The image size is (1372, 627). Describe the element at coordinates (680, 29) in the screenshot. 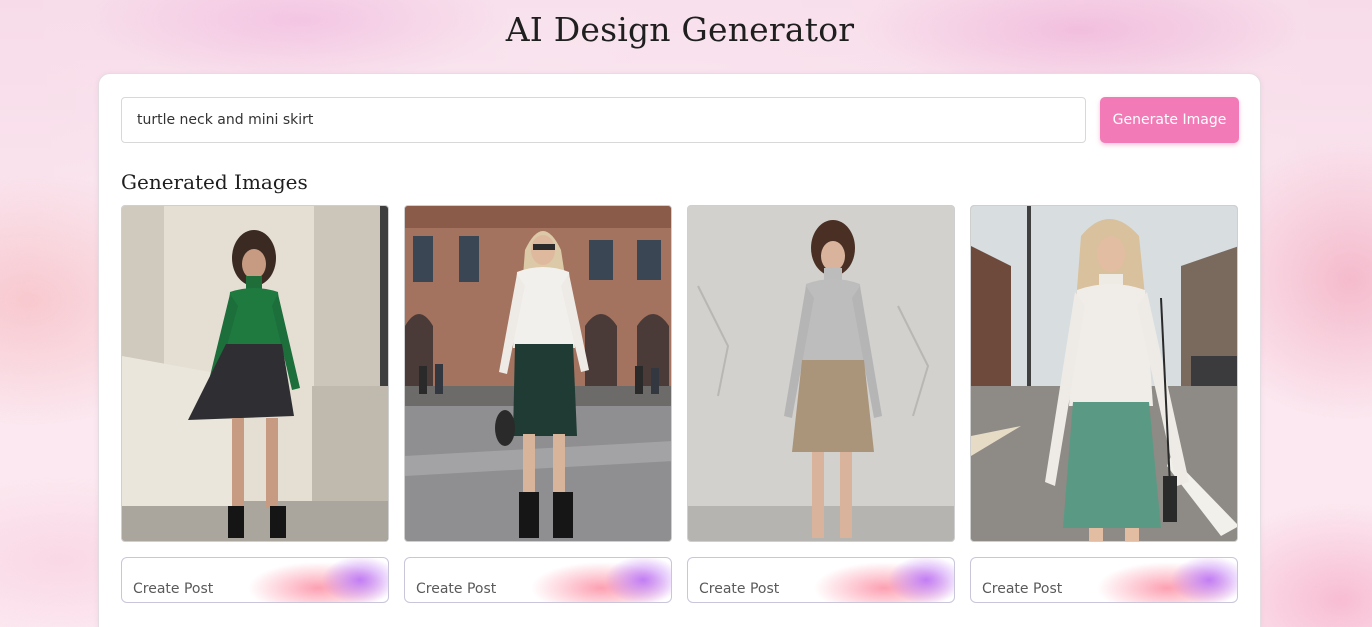

I see `page-title: AI Design Generator` at that location.